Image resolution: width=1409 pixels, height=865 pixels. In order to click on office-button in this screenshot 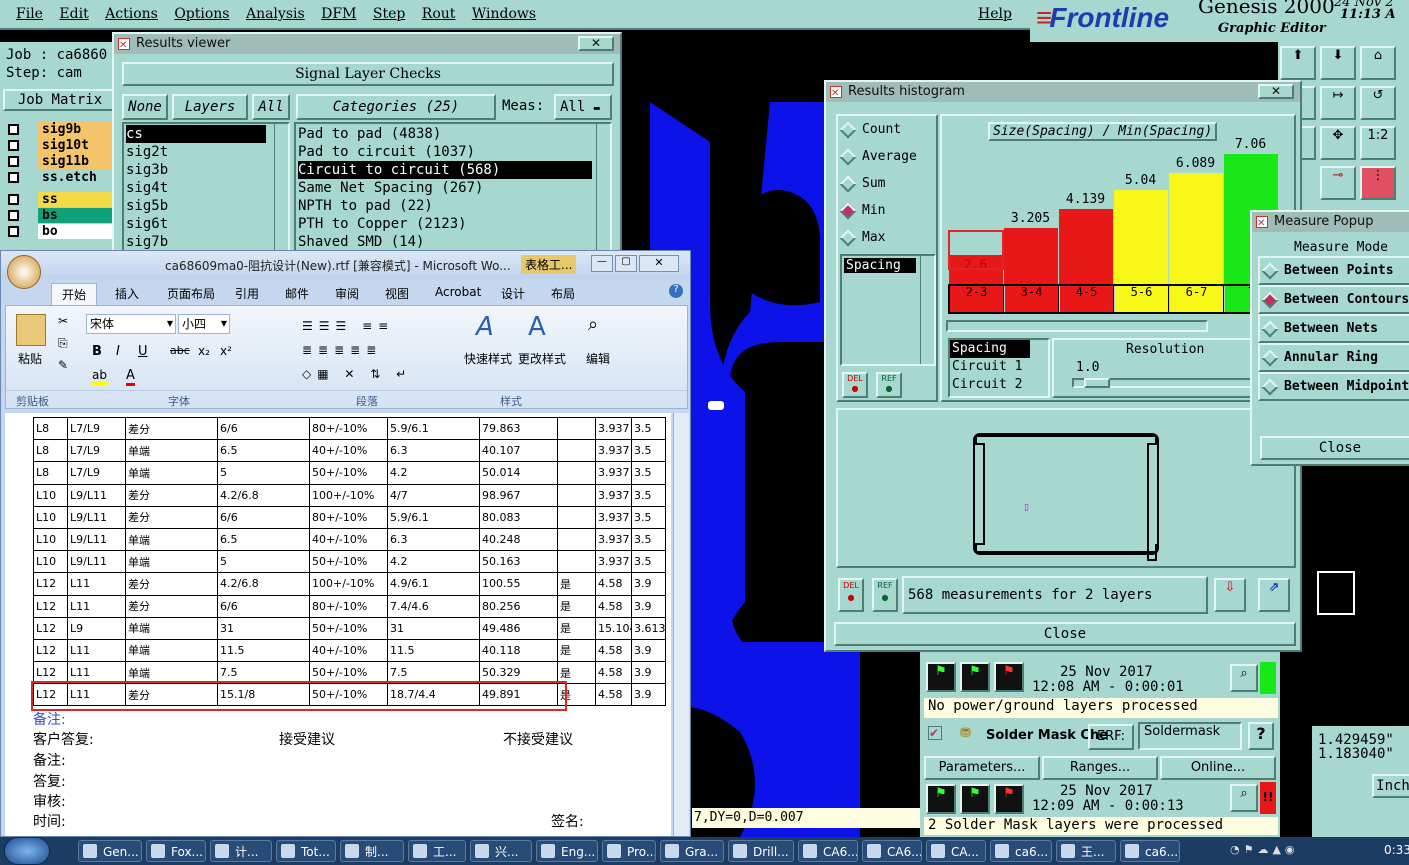, I will do `click(24, 272)`.